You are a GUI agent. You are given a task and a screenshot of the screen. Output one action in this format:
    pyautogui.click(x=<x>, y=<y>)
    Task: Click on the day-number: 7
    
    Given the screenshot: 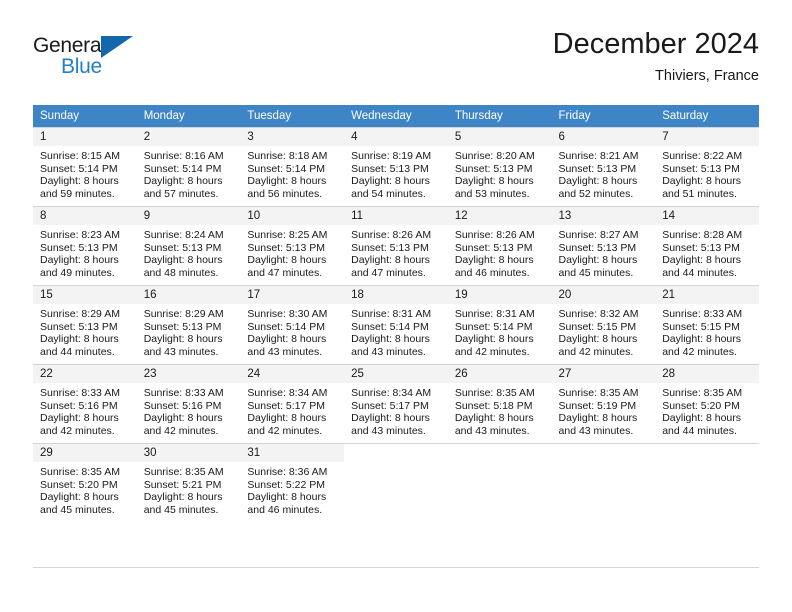 What is the action you would take?
    pyautogui.click(x=707, y=137)
    